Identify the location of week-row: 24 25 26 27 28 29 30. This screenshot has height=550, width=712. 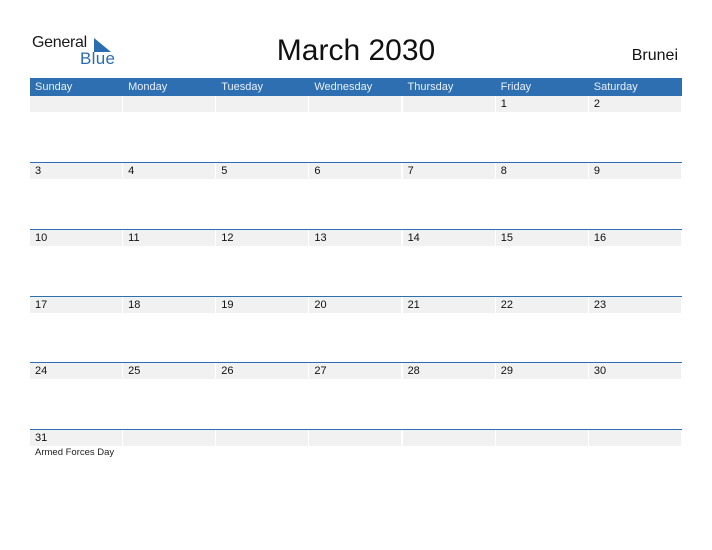
(356, 395).